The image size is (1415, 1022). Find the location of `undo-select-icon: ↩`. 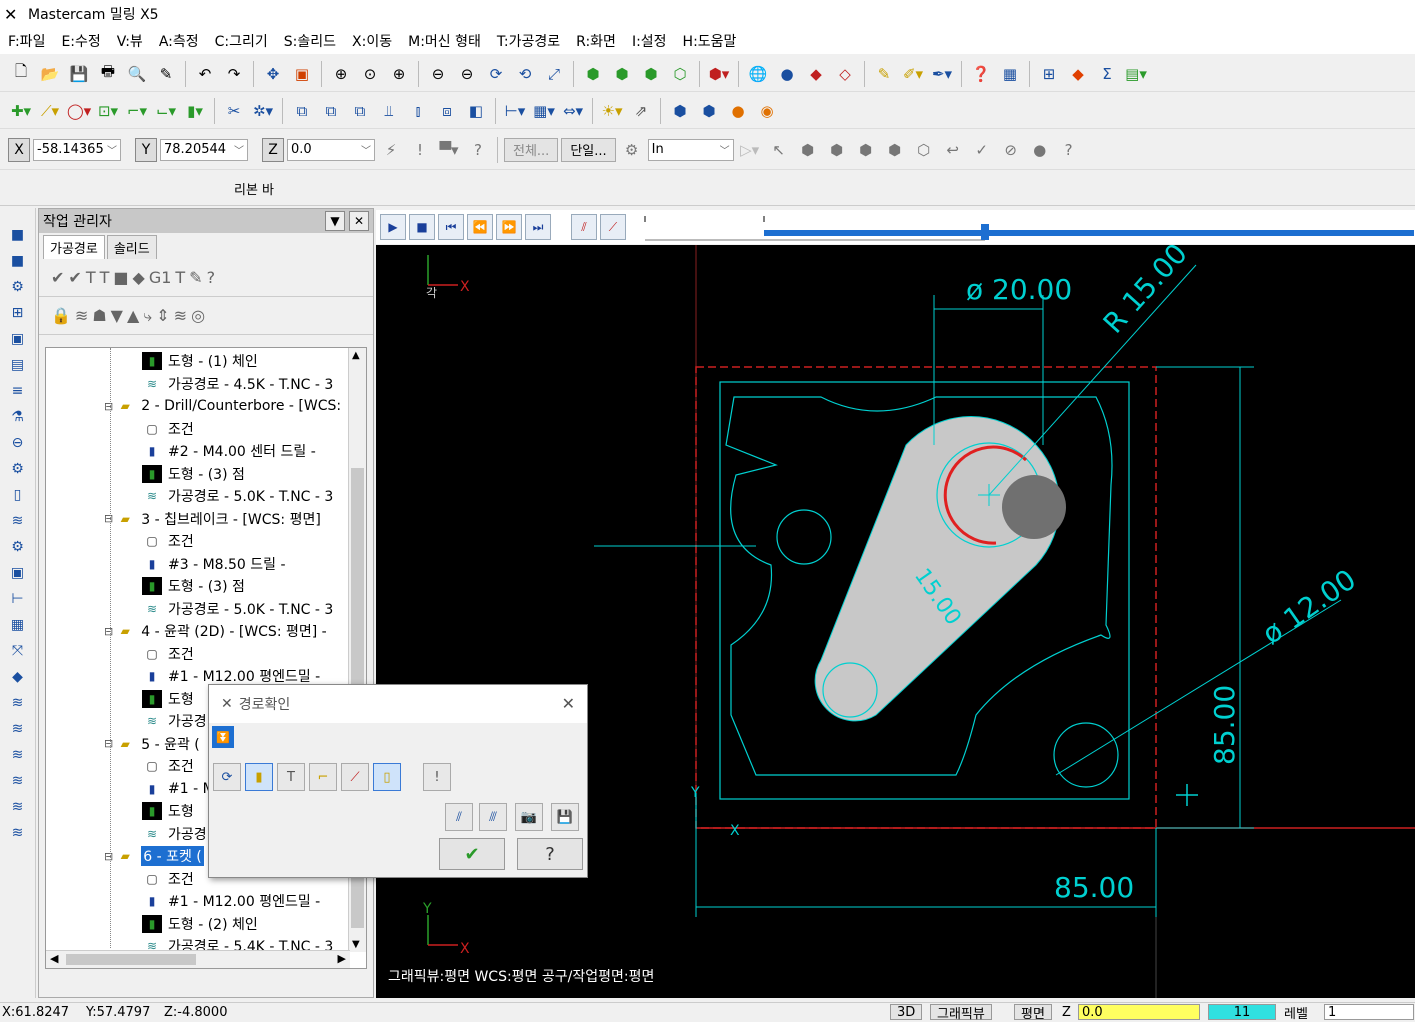

undo-select-icon: ↩ is located at coordinates (953, 150).